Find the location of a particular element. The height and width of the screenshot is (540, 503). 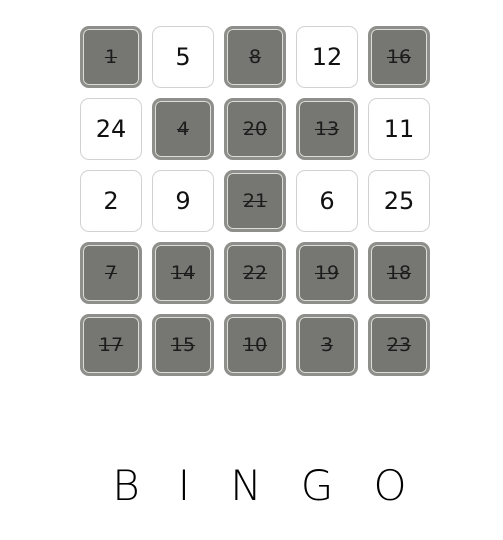

bingo-cell: 14 is located at coordinates (183, 273).